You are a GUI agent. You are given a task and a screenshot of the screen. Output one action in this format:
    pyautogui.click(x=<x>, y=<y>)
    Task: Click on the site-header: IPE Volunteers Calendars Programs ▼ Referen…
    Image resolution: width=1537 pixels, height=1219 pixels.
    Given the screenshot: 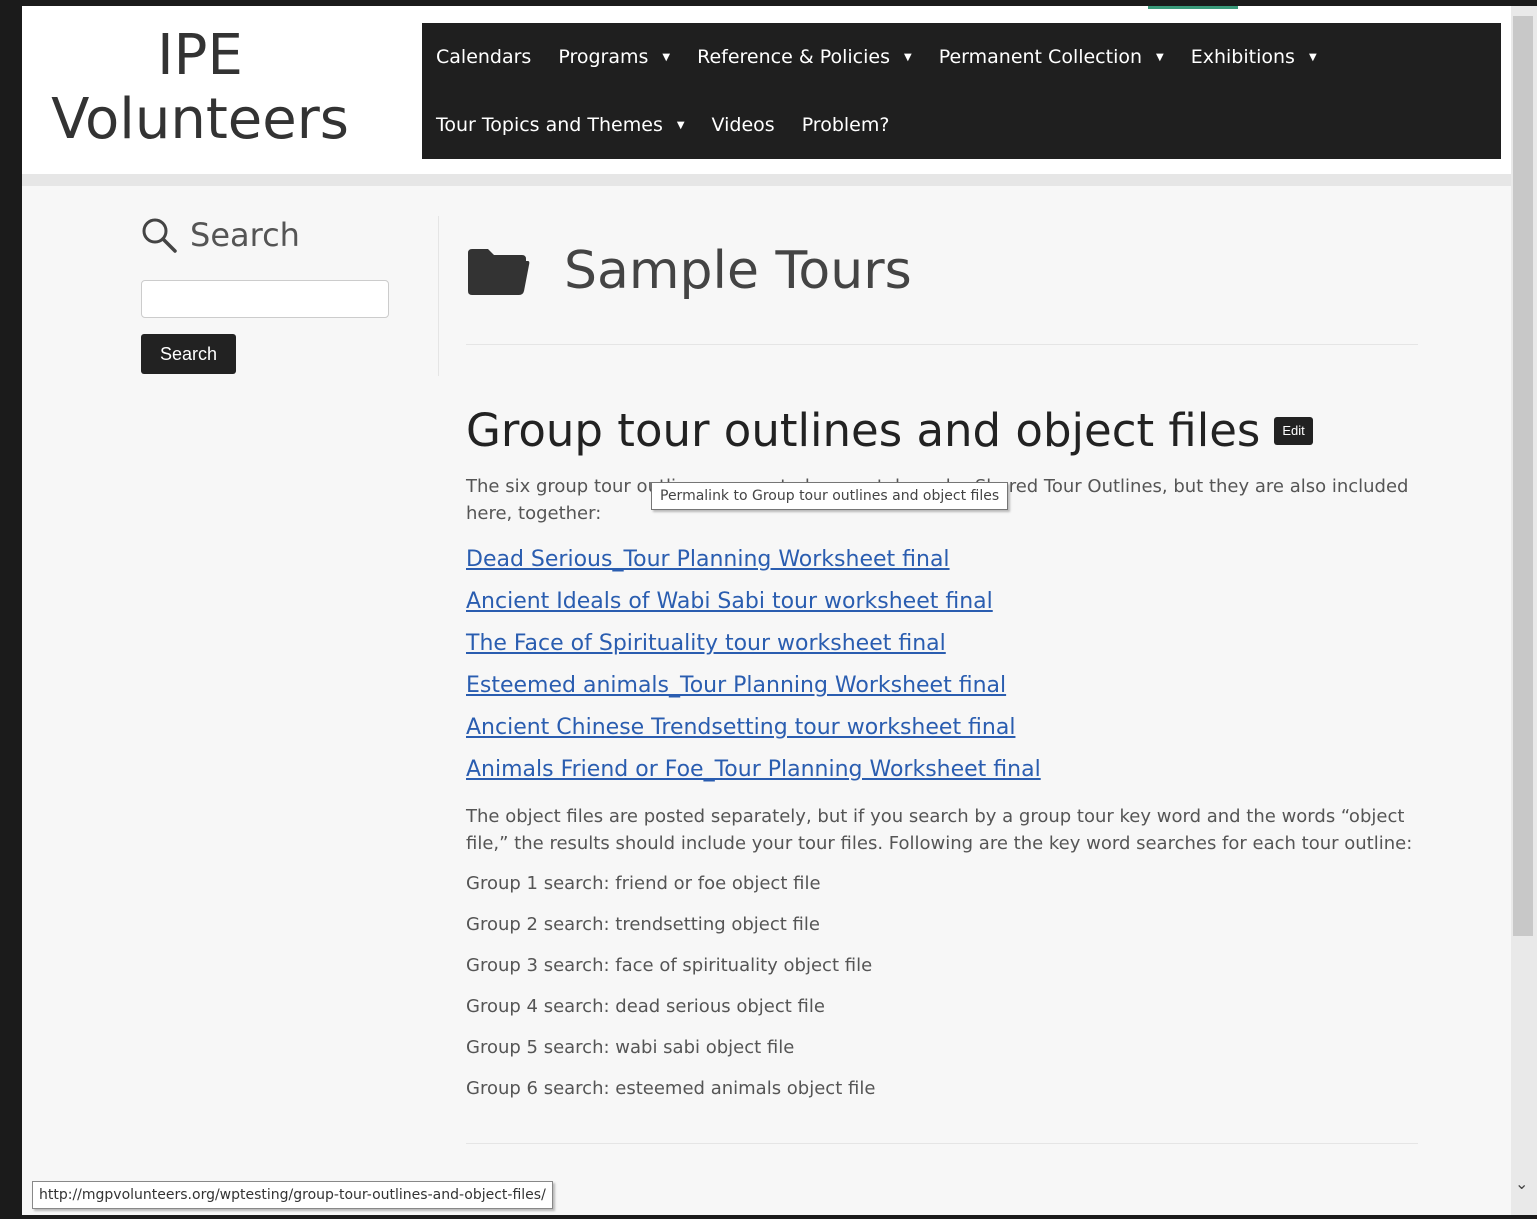 What is the action you would take?
    pyautogui.click(x=766, y=96)
    